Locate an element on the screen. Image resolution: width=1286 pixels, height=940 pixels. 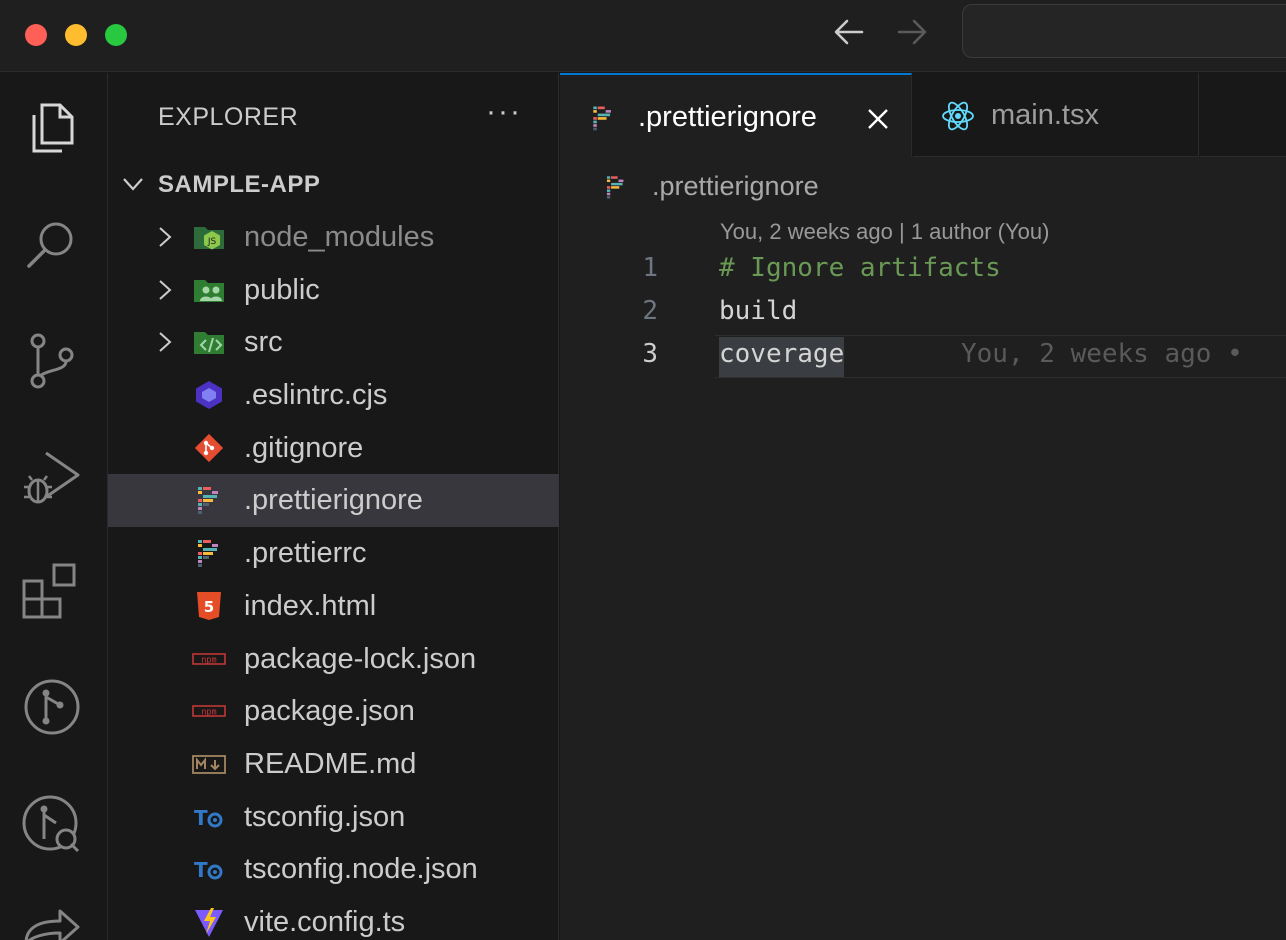
activity-bar is located at coordinates (54, 506).